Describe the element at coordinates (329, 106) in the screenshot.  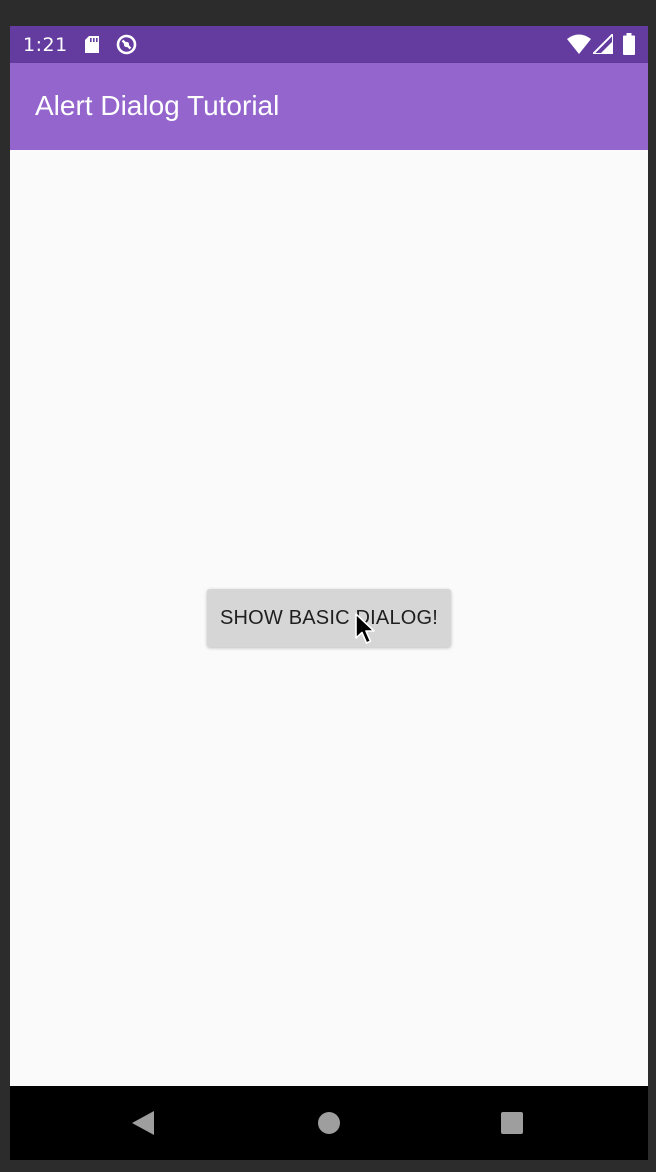
I see `app-bar: Alert Dialog Tutorial` at that location.